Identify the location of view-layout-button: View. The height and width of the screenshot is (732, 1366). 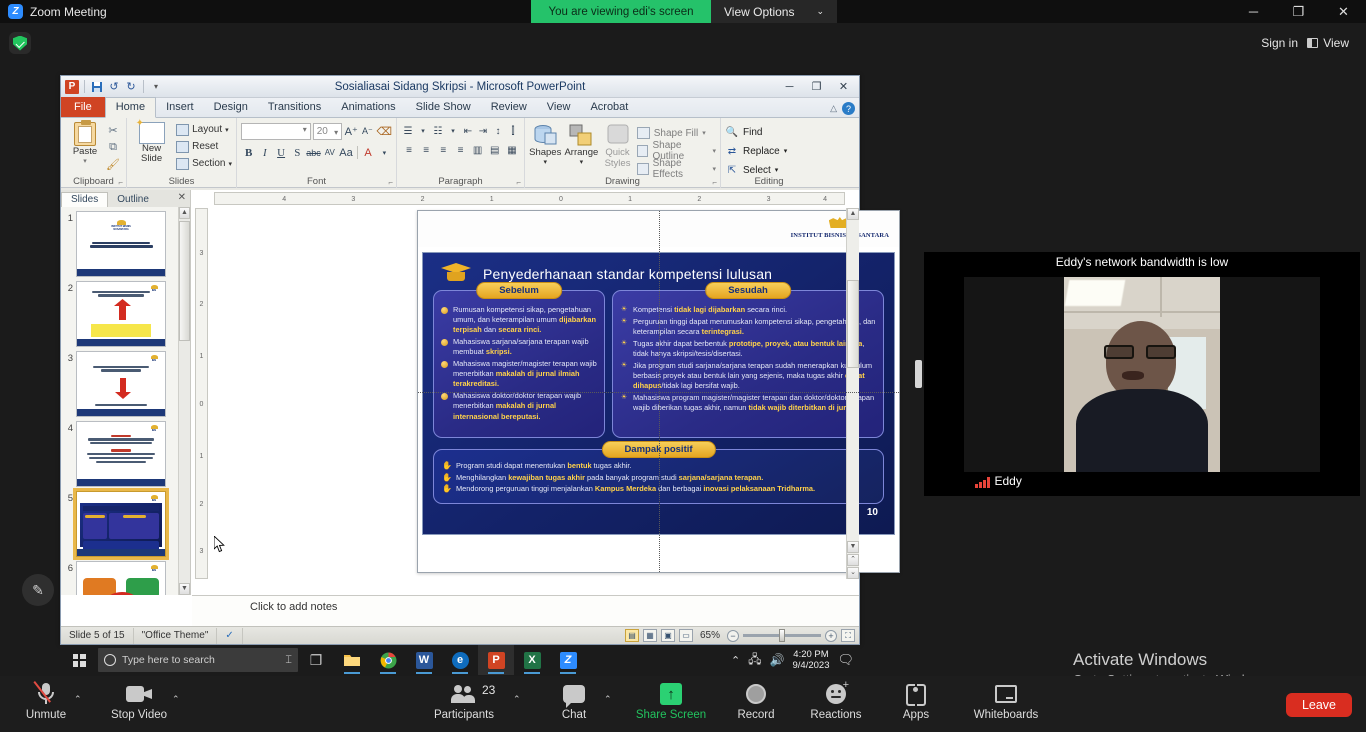
(1328, 42).